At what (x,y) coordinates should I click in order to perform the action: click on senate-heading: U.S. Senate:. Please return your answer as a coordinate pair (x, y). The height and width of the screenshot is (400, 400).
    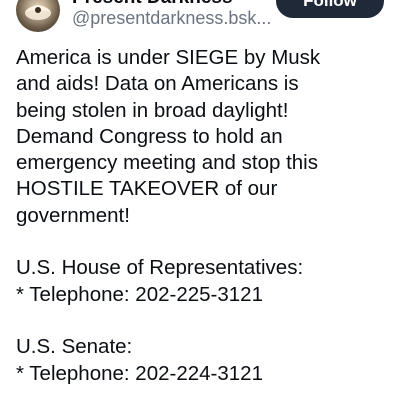
    Looking at the image, I should click on (74, 347).